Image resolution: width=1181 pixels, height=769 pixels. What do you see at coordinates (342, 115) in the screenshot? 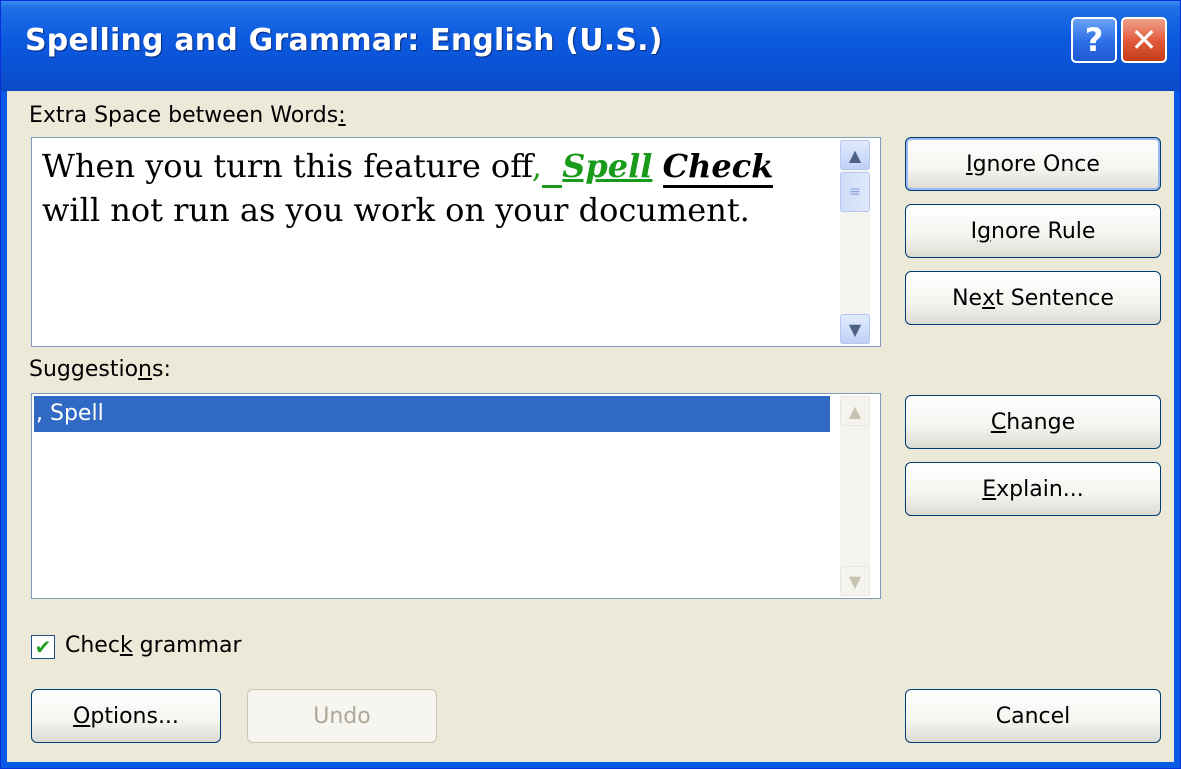
I see `problem-label-accel: :` at bounding box center [342, 115].